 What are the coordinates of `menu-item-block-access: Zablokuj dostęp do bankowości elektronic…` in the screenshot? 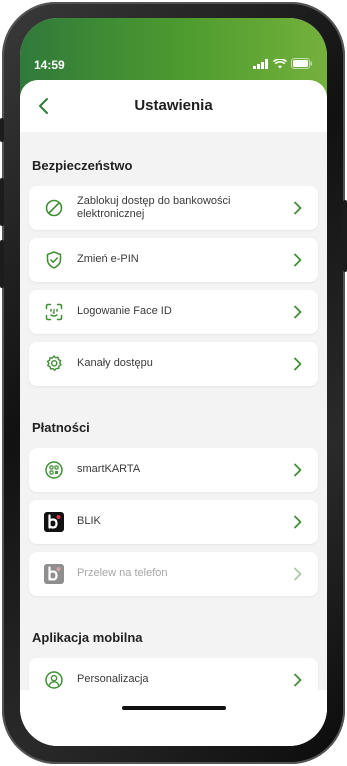 It's located at (173, 208).